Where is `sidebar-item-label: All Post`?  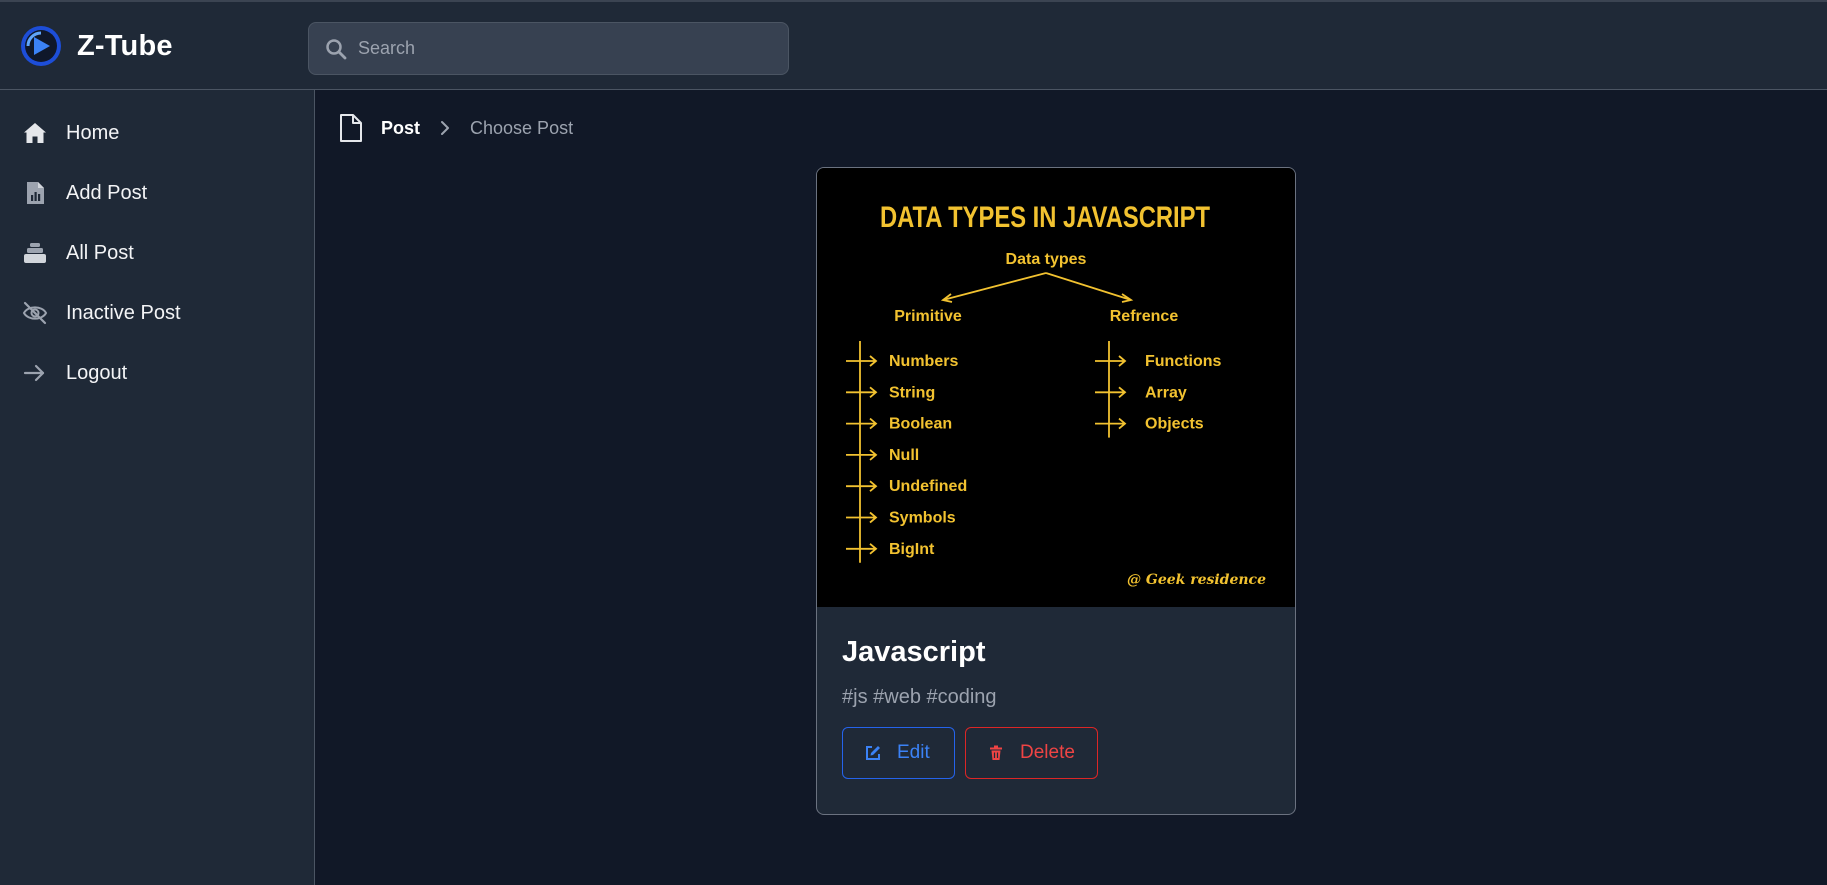 sidebar-item-label: All Post is located at coordinates (100, 252).